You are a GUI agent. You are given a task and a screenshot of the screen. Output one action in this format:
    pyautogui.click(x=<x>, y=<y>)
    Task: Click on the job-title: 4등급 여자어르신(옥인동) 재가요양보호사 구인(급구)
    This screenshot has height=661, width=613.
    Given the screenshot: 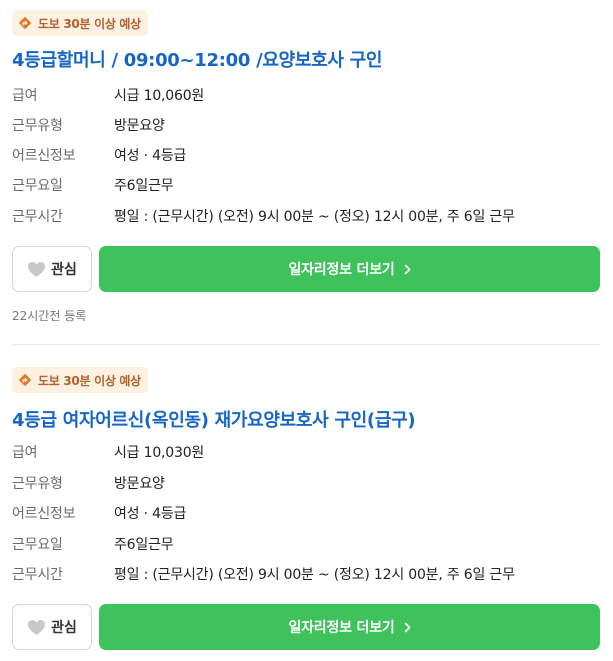 What is the action you would take?
    pyautogui.click(x=214, y=419)
    